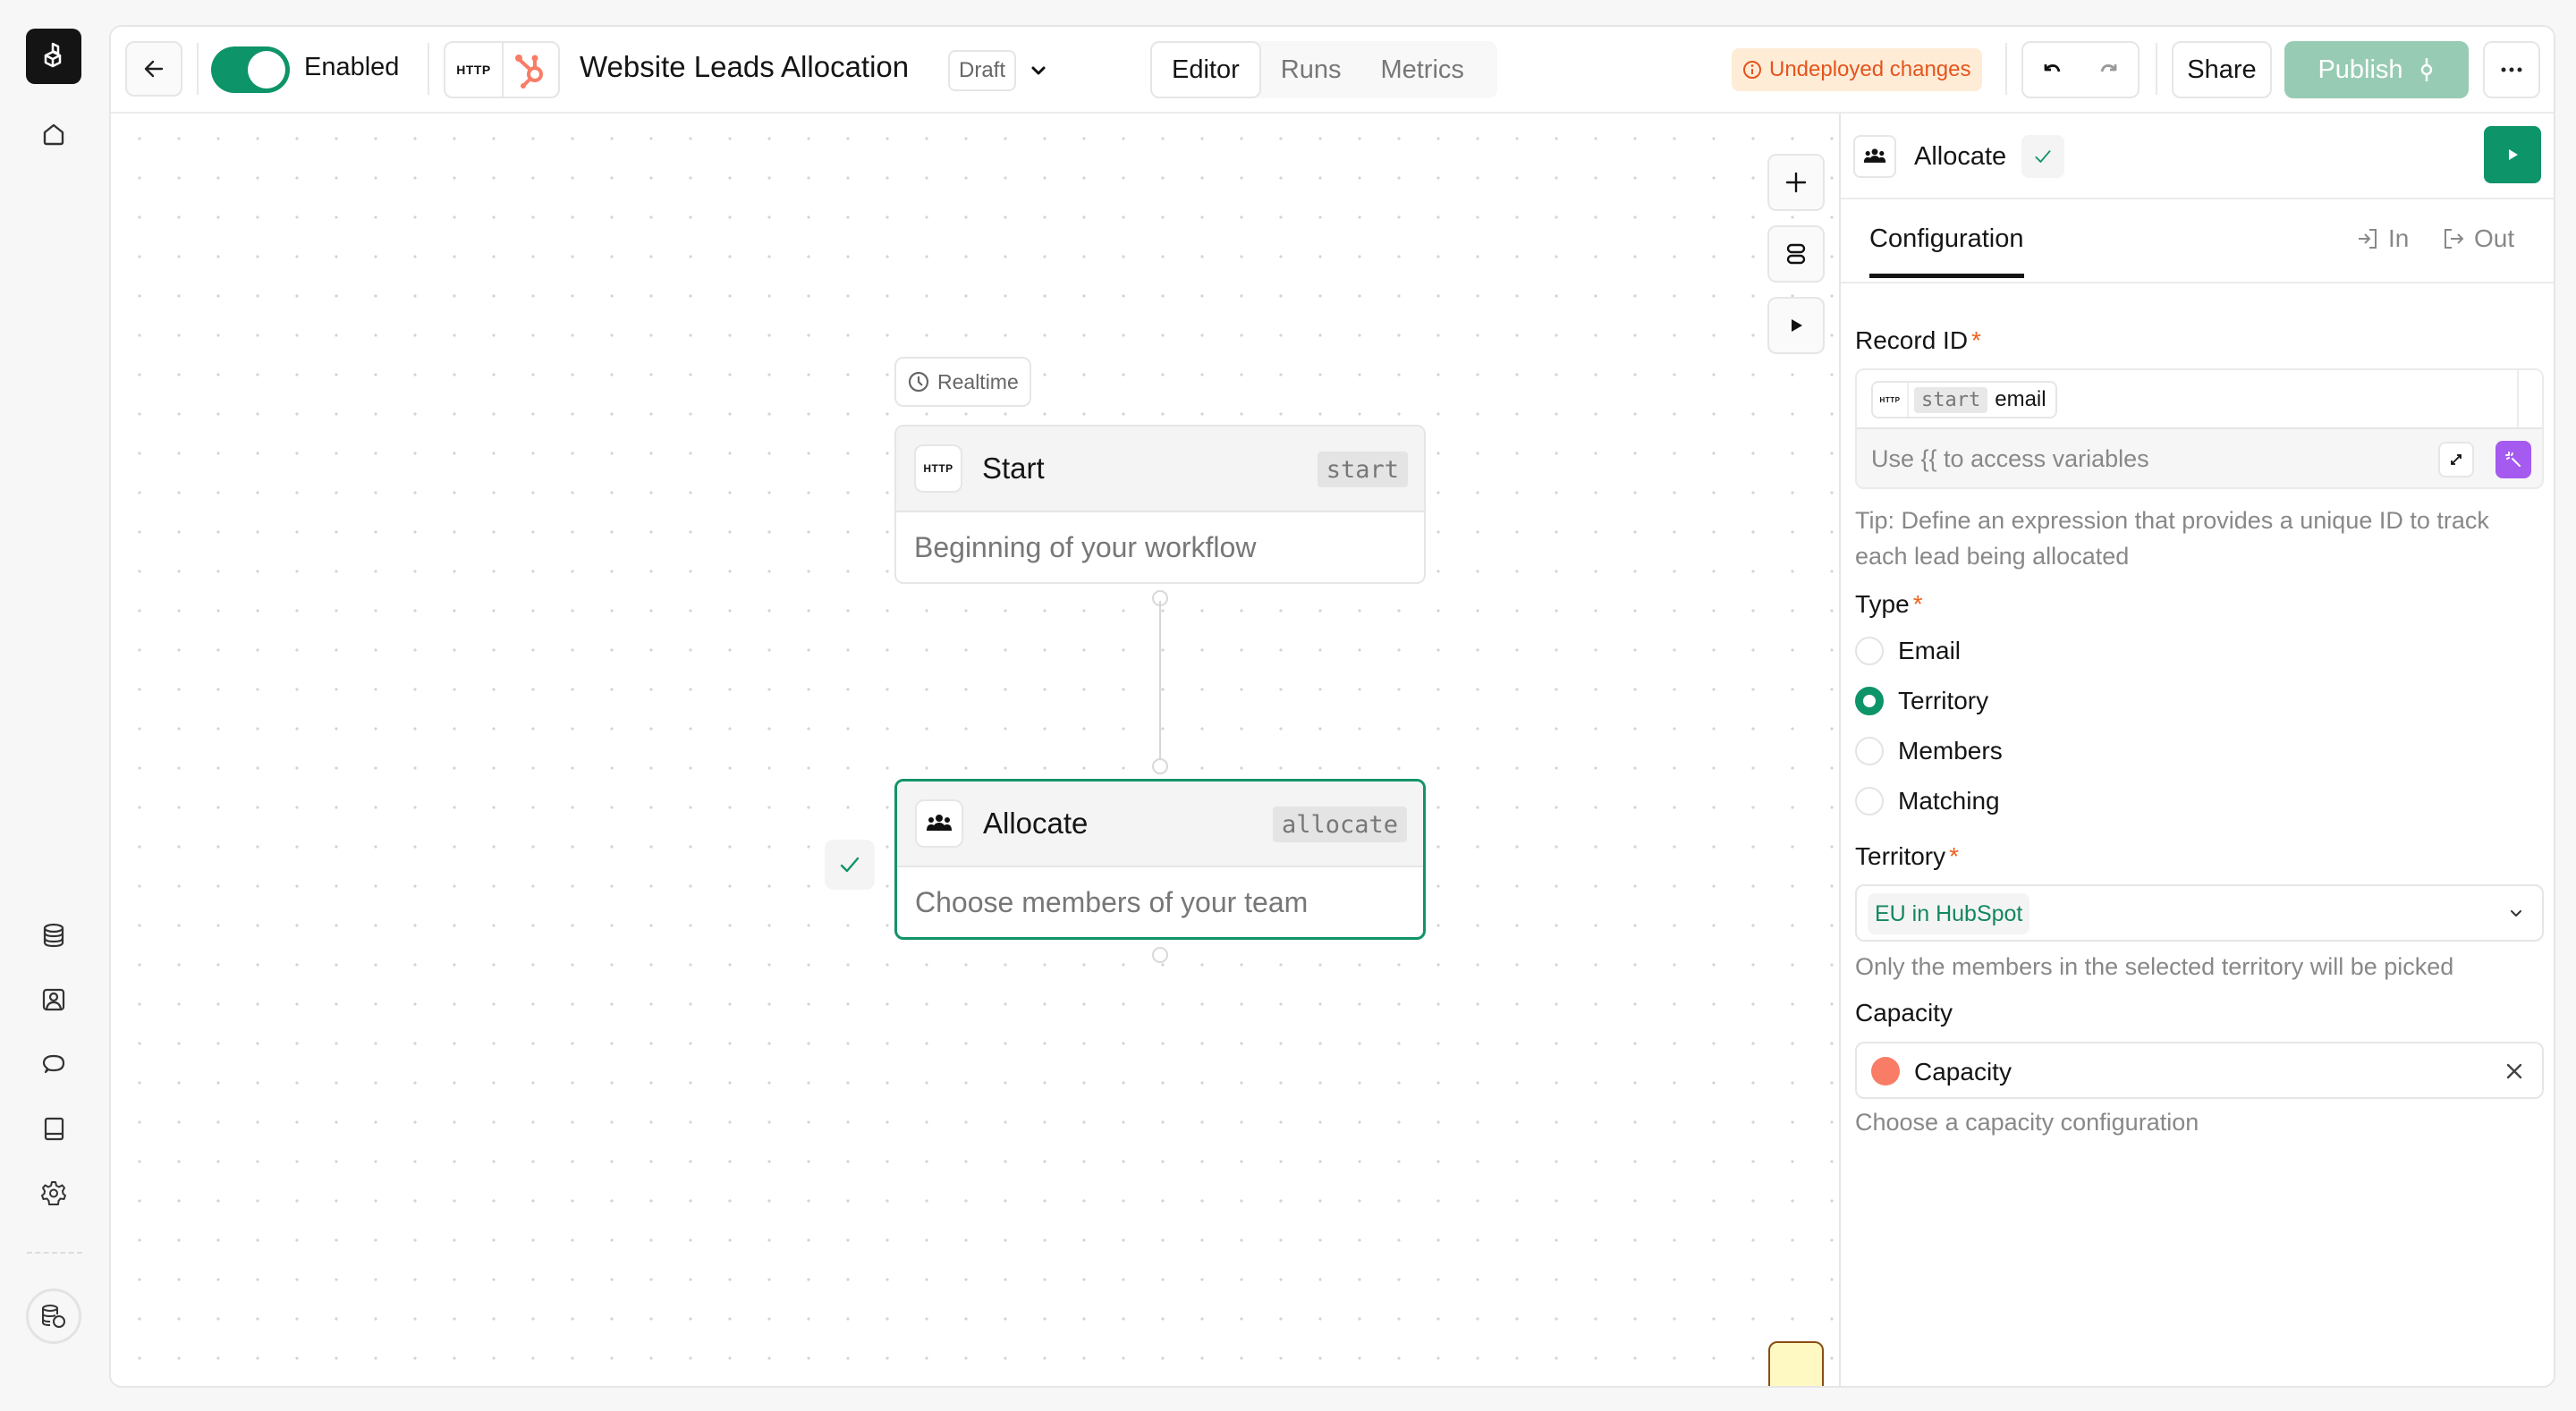 The height and width of the screenshot is (1411, 2576). I want to click on panel-title: Allocate, so click(1960, 156).